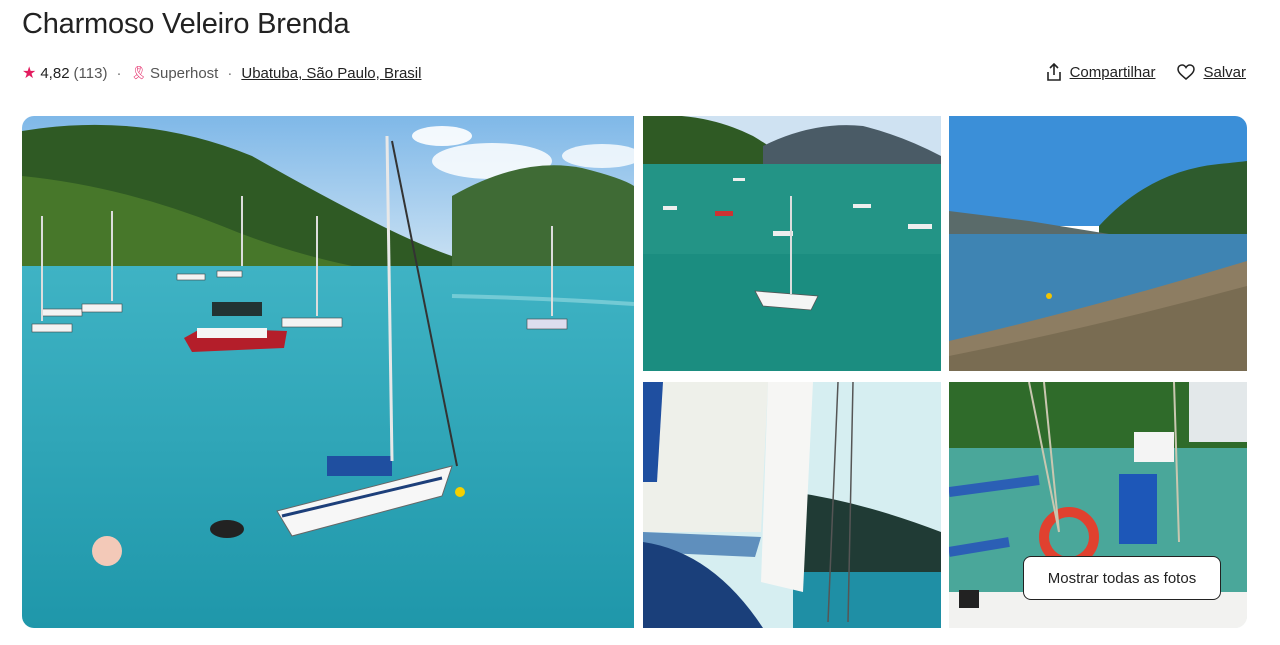 The width and height of the screenshot is (1280, 645). Describe the element at coordinates (1186, 72) in the screenshot. I see `heart-icon` at that location.